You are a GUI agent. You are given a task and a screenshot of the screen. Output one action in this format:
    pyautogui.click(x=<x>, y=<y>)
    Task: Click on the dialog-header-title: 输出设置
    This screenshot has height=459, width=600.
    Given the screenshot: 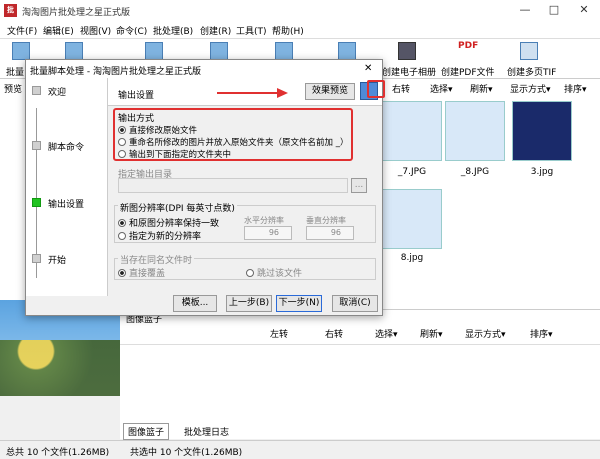 What is the action you would take?
    pyautogui.click(x=136, y=96)
    